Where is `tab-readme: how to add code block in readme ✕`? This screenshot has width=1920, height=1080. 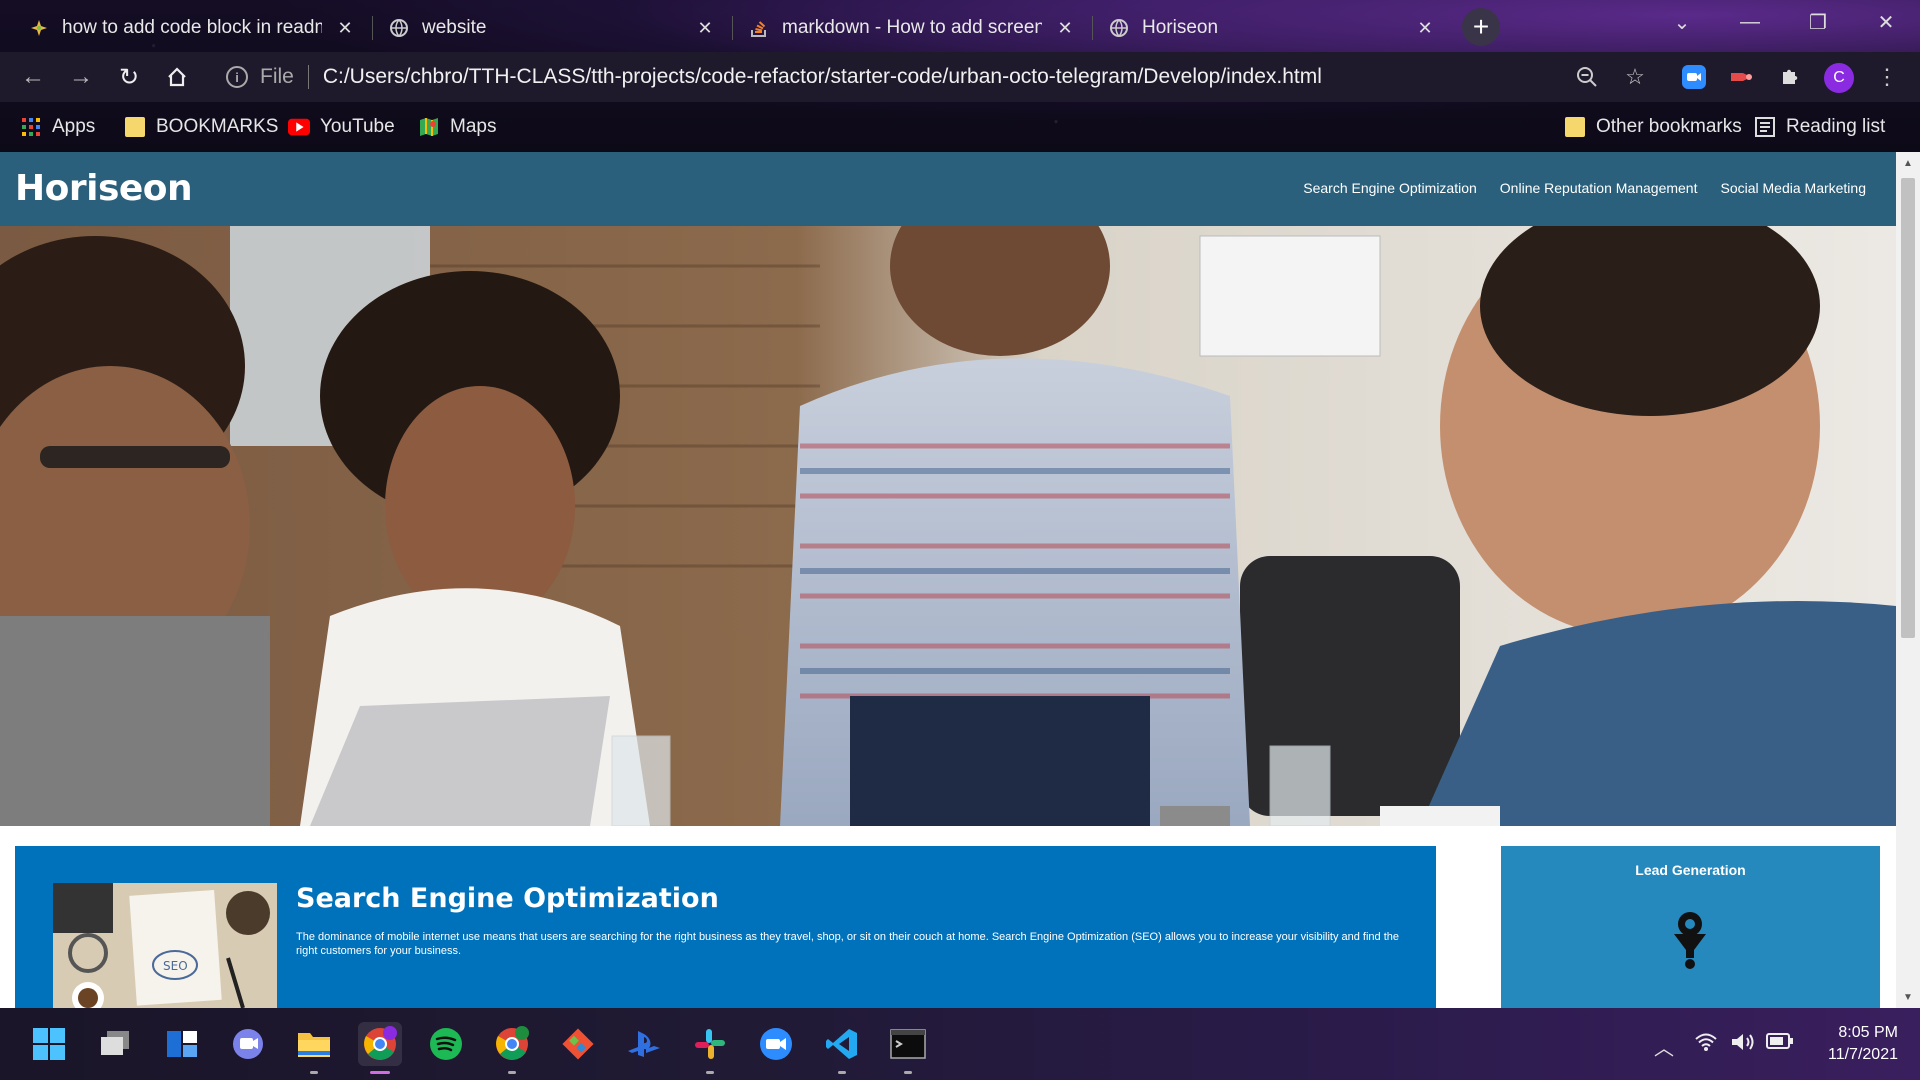 tab-readme: how to add code block in readme ✕ is located at coordinates (192, 28).